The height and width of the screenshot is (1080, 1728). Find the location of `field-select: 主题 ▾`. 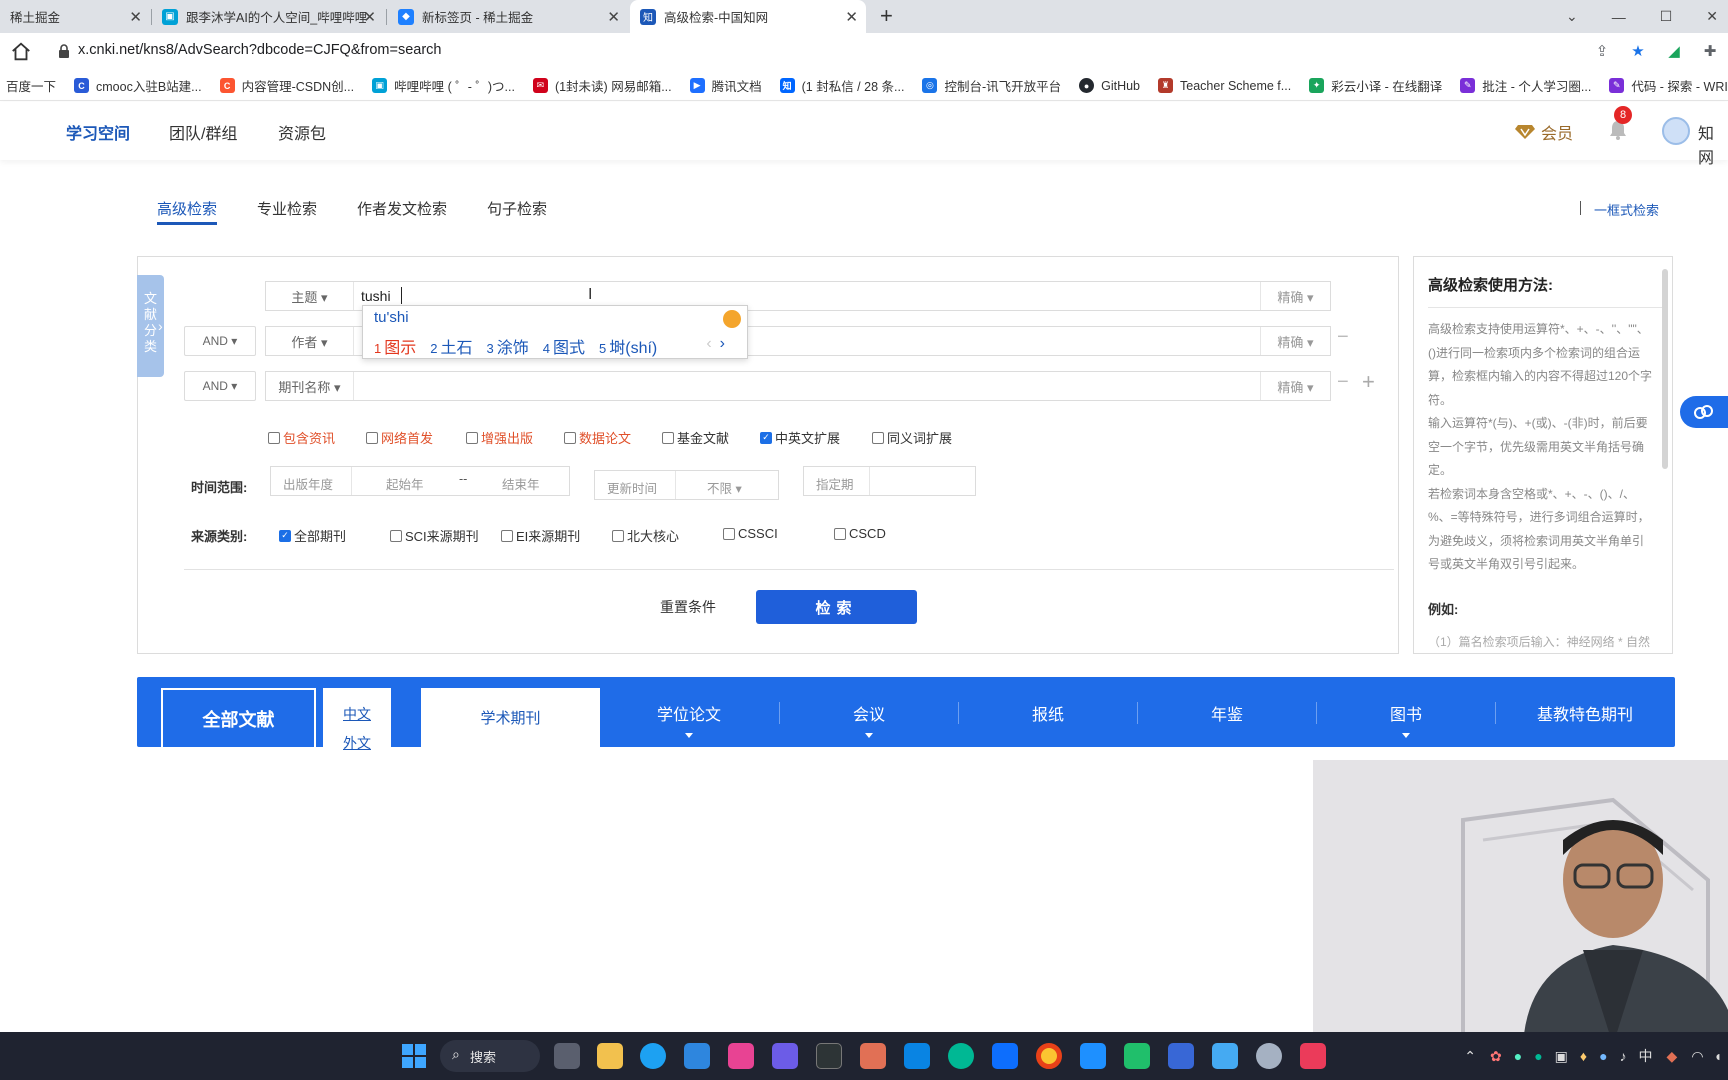

field-select: 主题 ▾ is located at coordinates (310, 296).